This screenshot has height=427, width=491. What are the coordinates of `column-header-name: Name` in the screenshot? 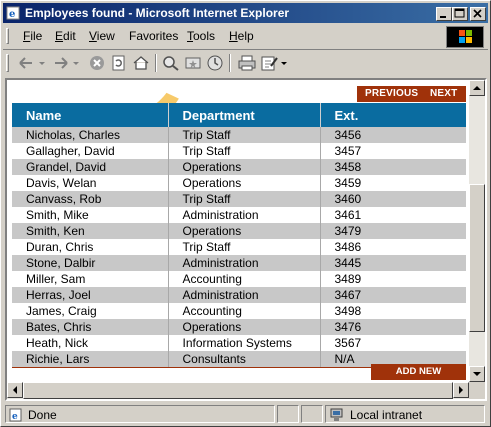 It's located at (90, 115).